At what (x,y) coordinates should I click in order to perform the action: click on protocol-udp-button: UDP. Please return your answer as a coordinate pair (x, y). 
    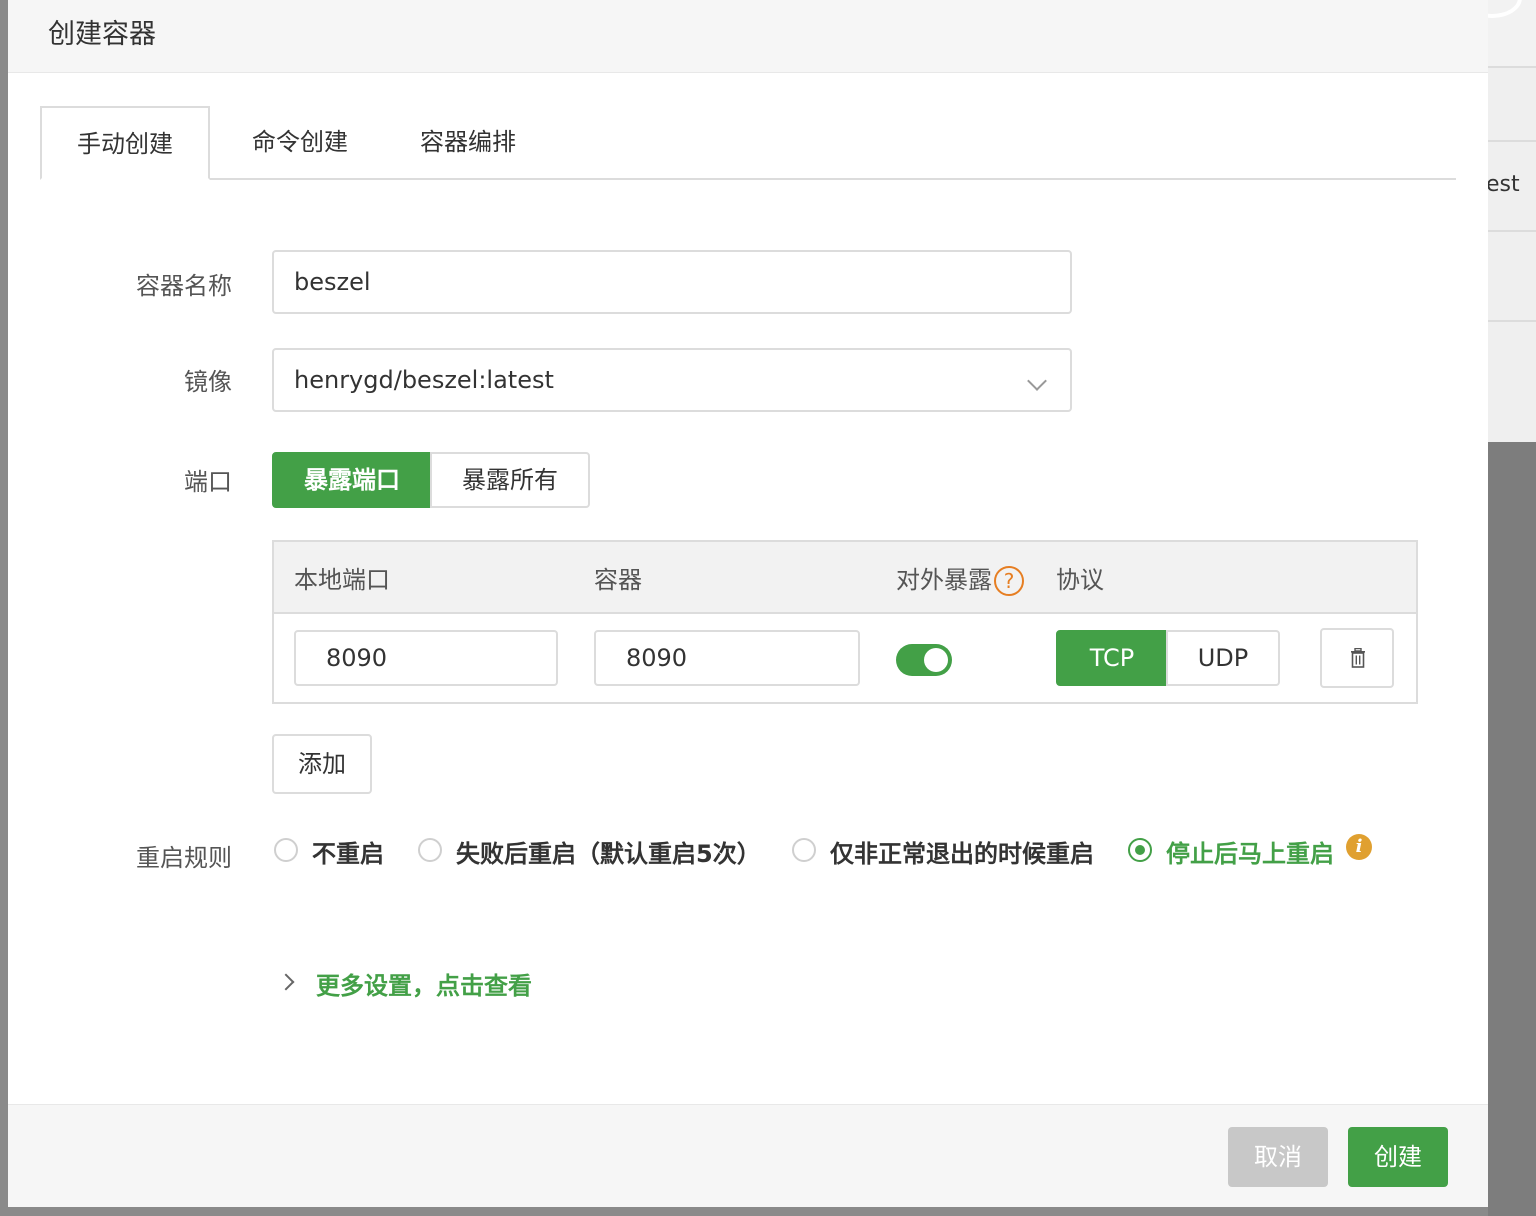
    Looking at the image, I should click on (1223, 658).